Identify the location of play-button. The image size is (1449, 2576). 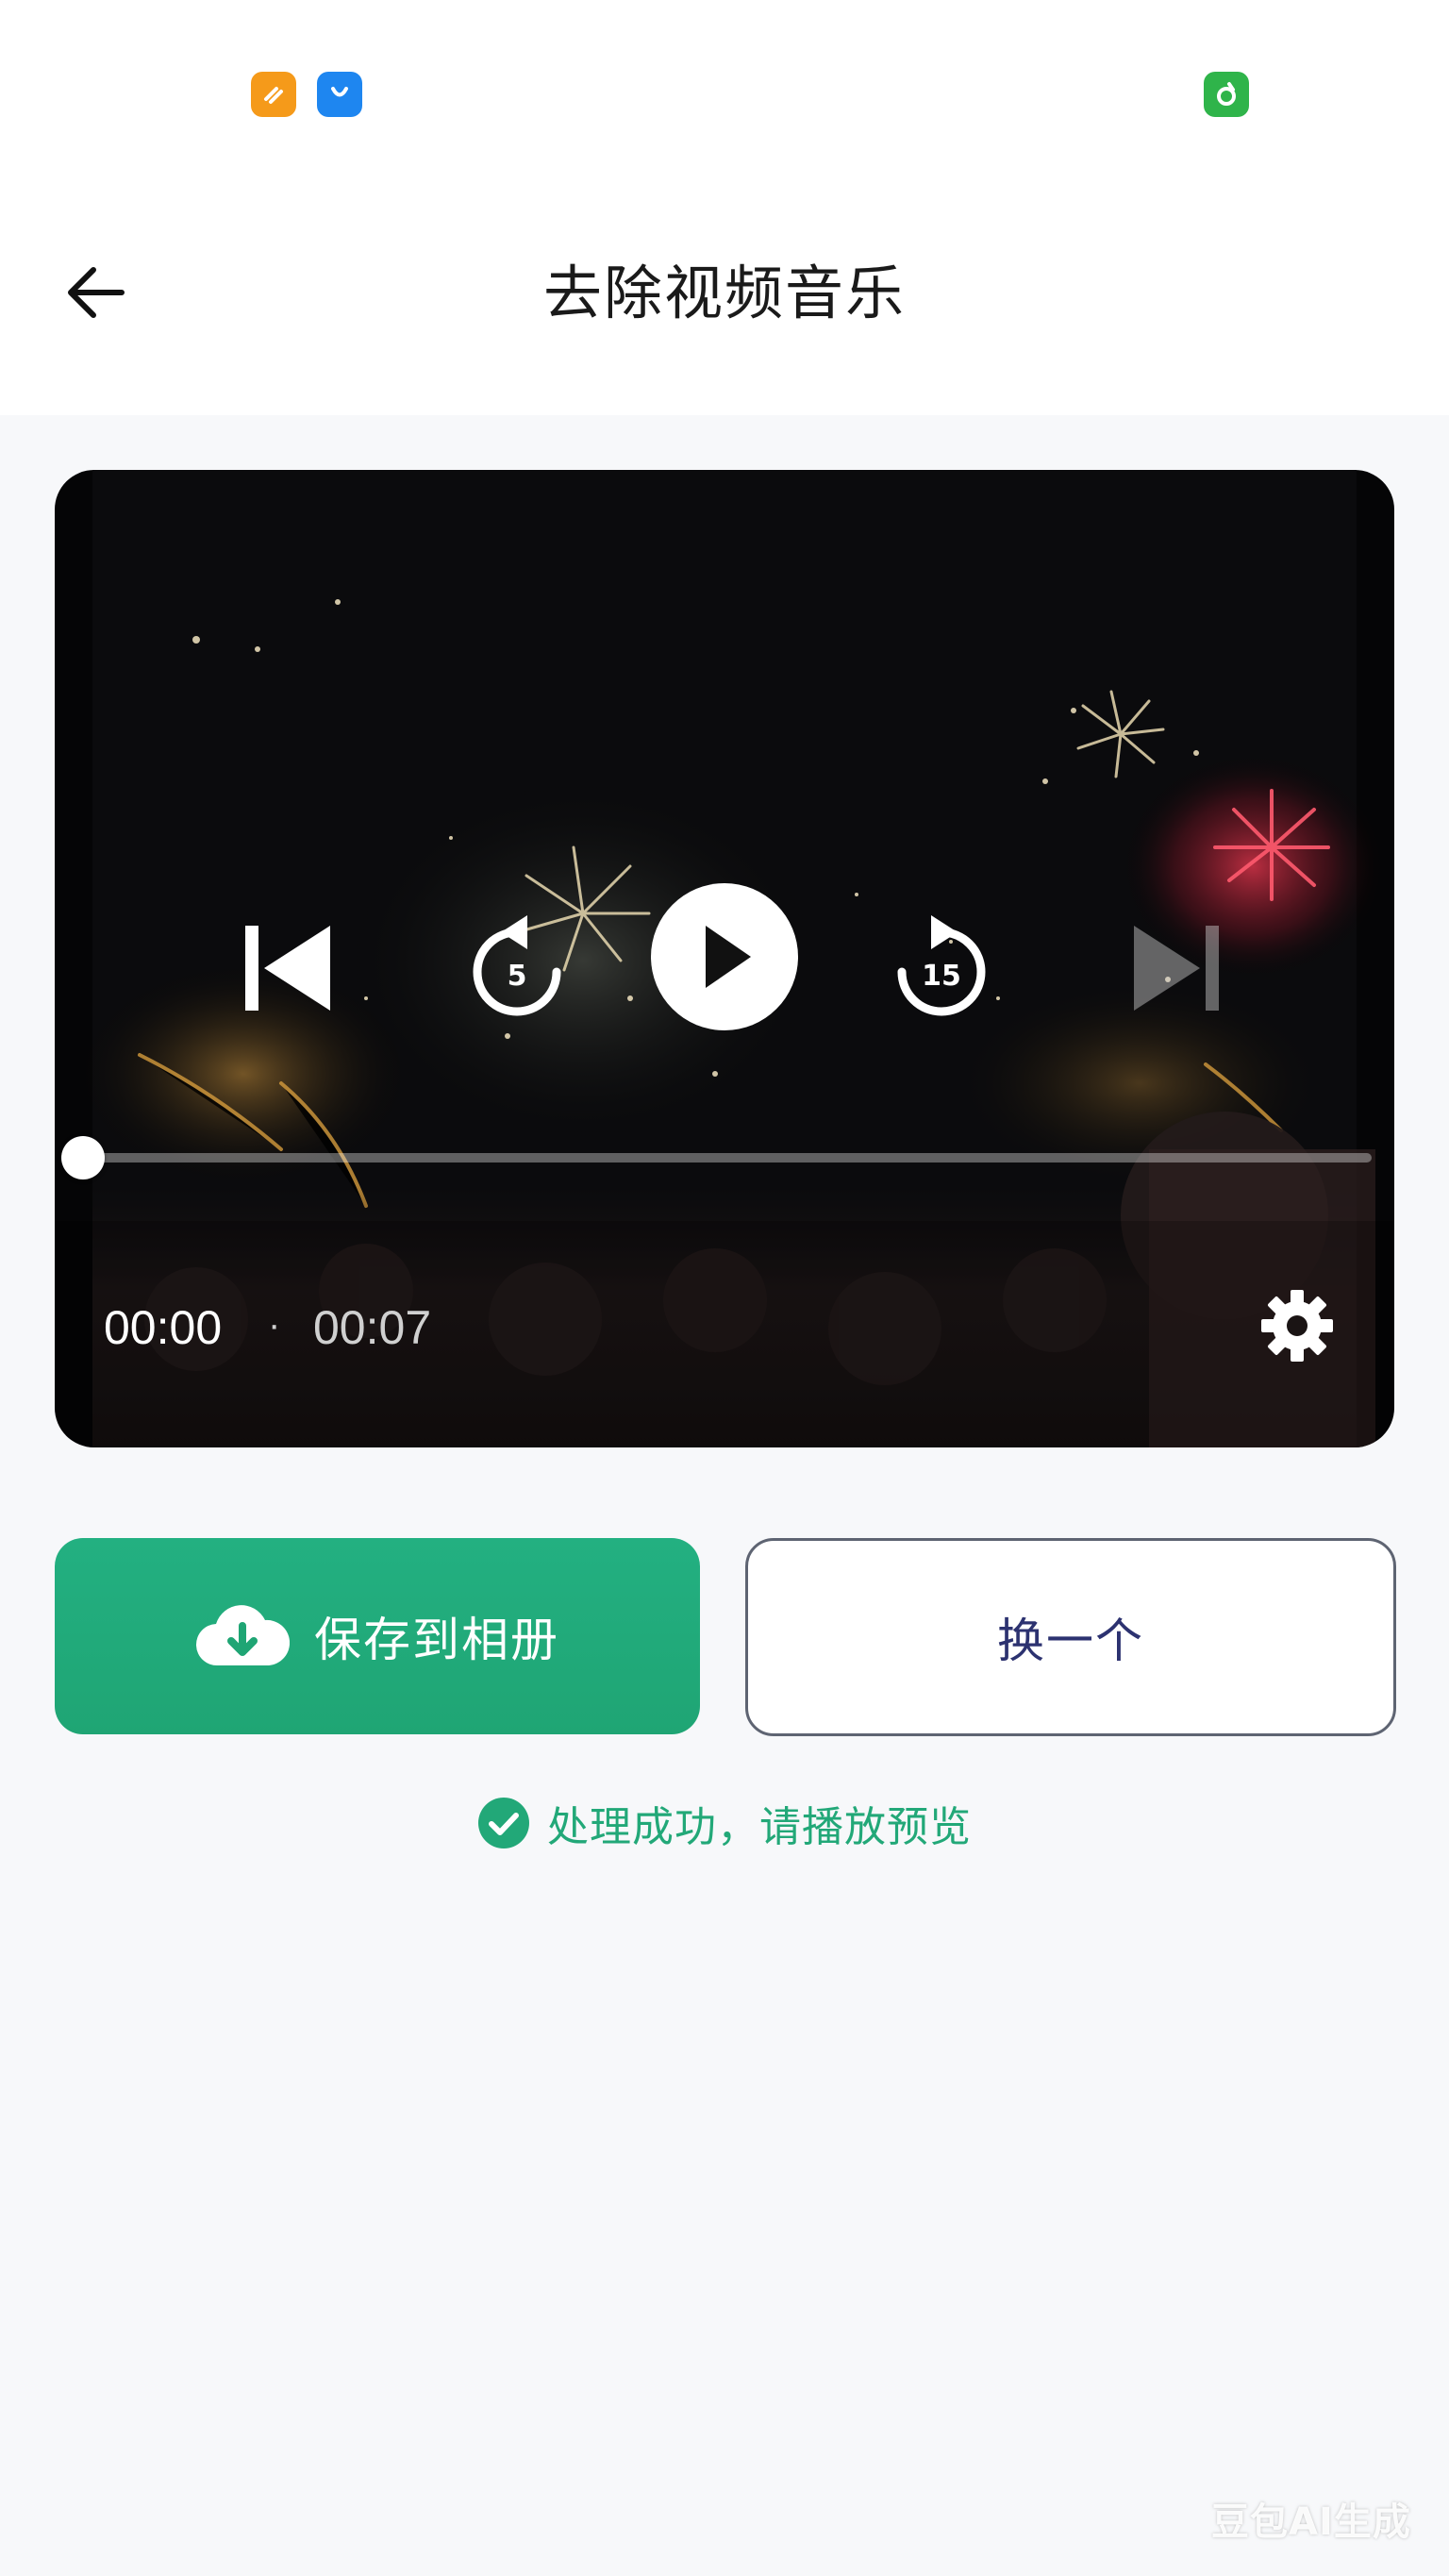
(724, 956).